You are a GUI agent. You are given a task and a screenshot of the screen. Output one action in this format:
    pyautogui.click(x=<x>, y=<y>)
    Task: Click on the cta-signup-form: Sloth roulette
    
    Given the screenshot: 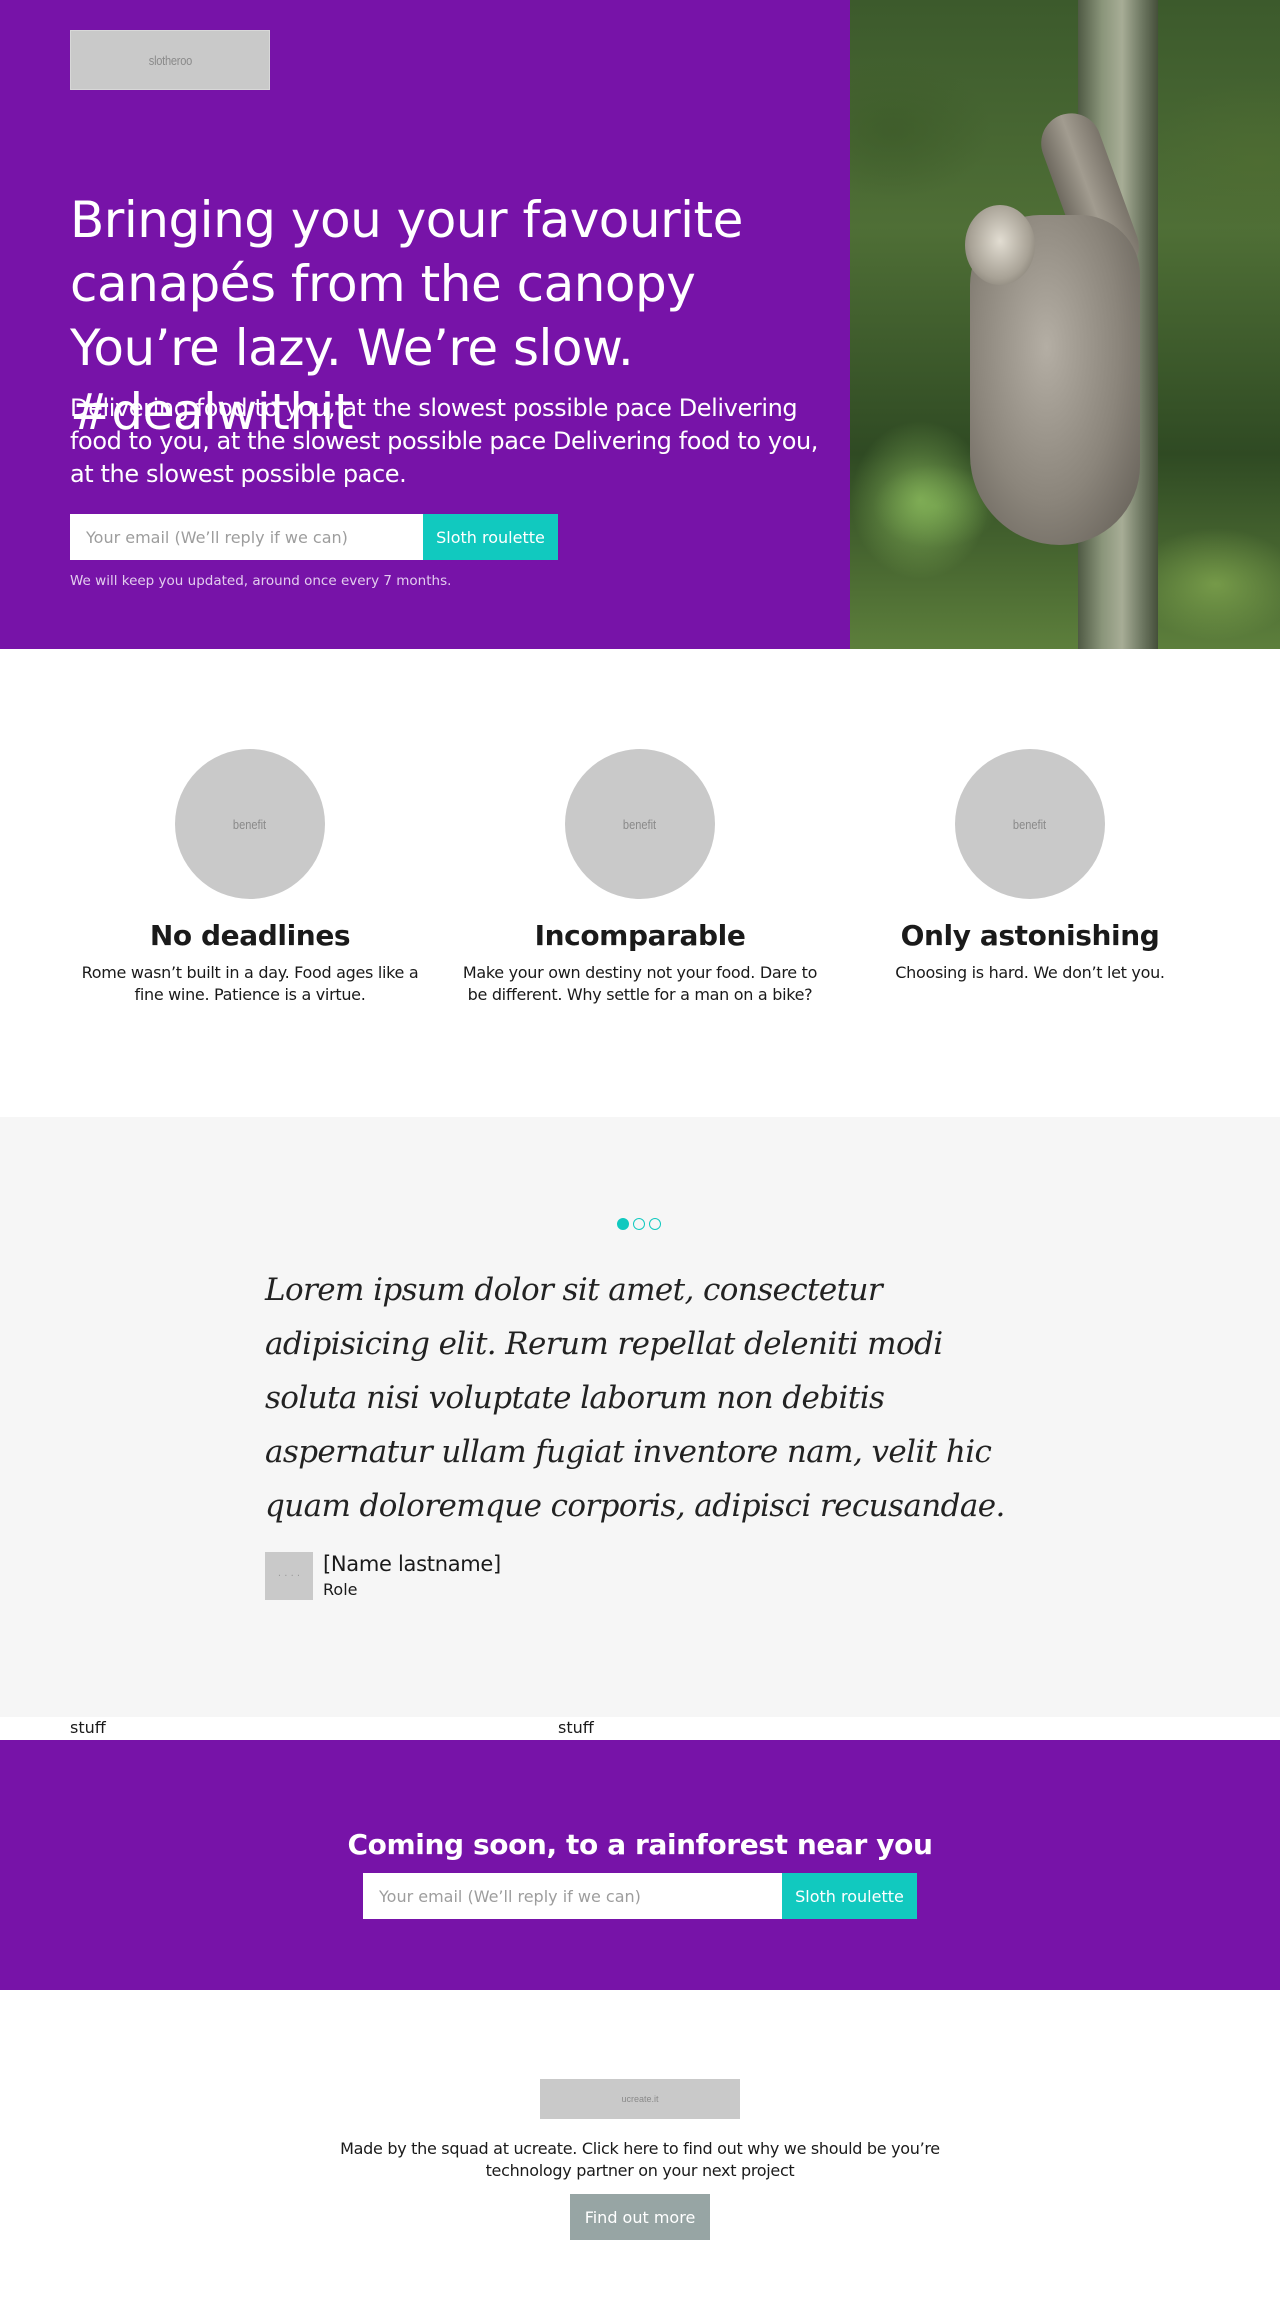 What is the action you would take?
    pyautogui.click(x=640, y=1896)
    